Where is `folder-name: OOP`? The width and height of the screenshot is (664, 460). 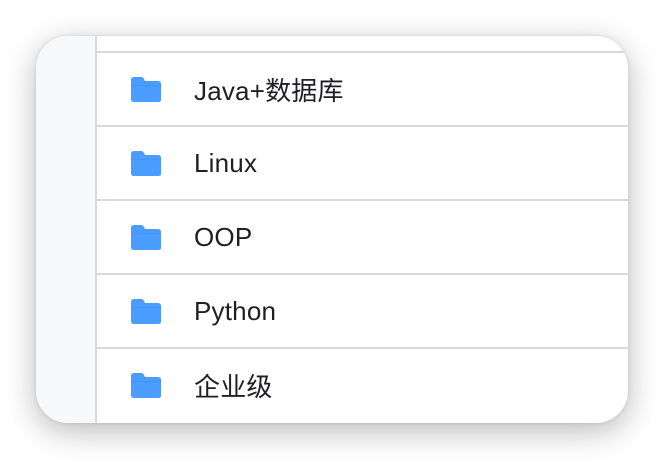 folder-name: OOP is located at coordinates (223, 236).